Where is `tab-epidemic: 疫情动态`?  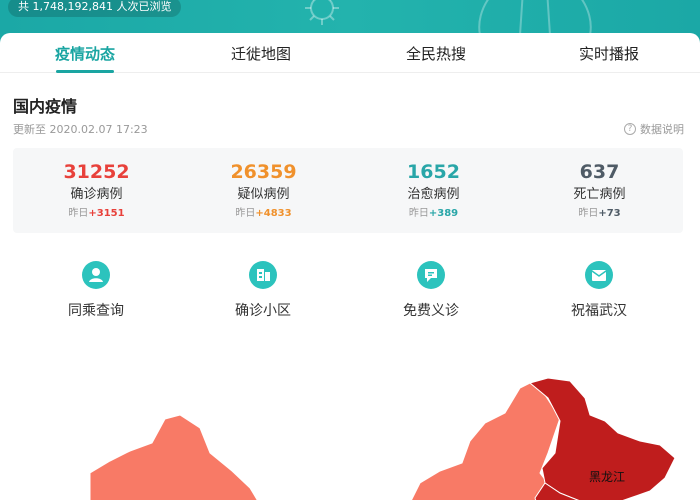 tab-epidemic: 疫情动态 is located at coordinates (85, 53).